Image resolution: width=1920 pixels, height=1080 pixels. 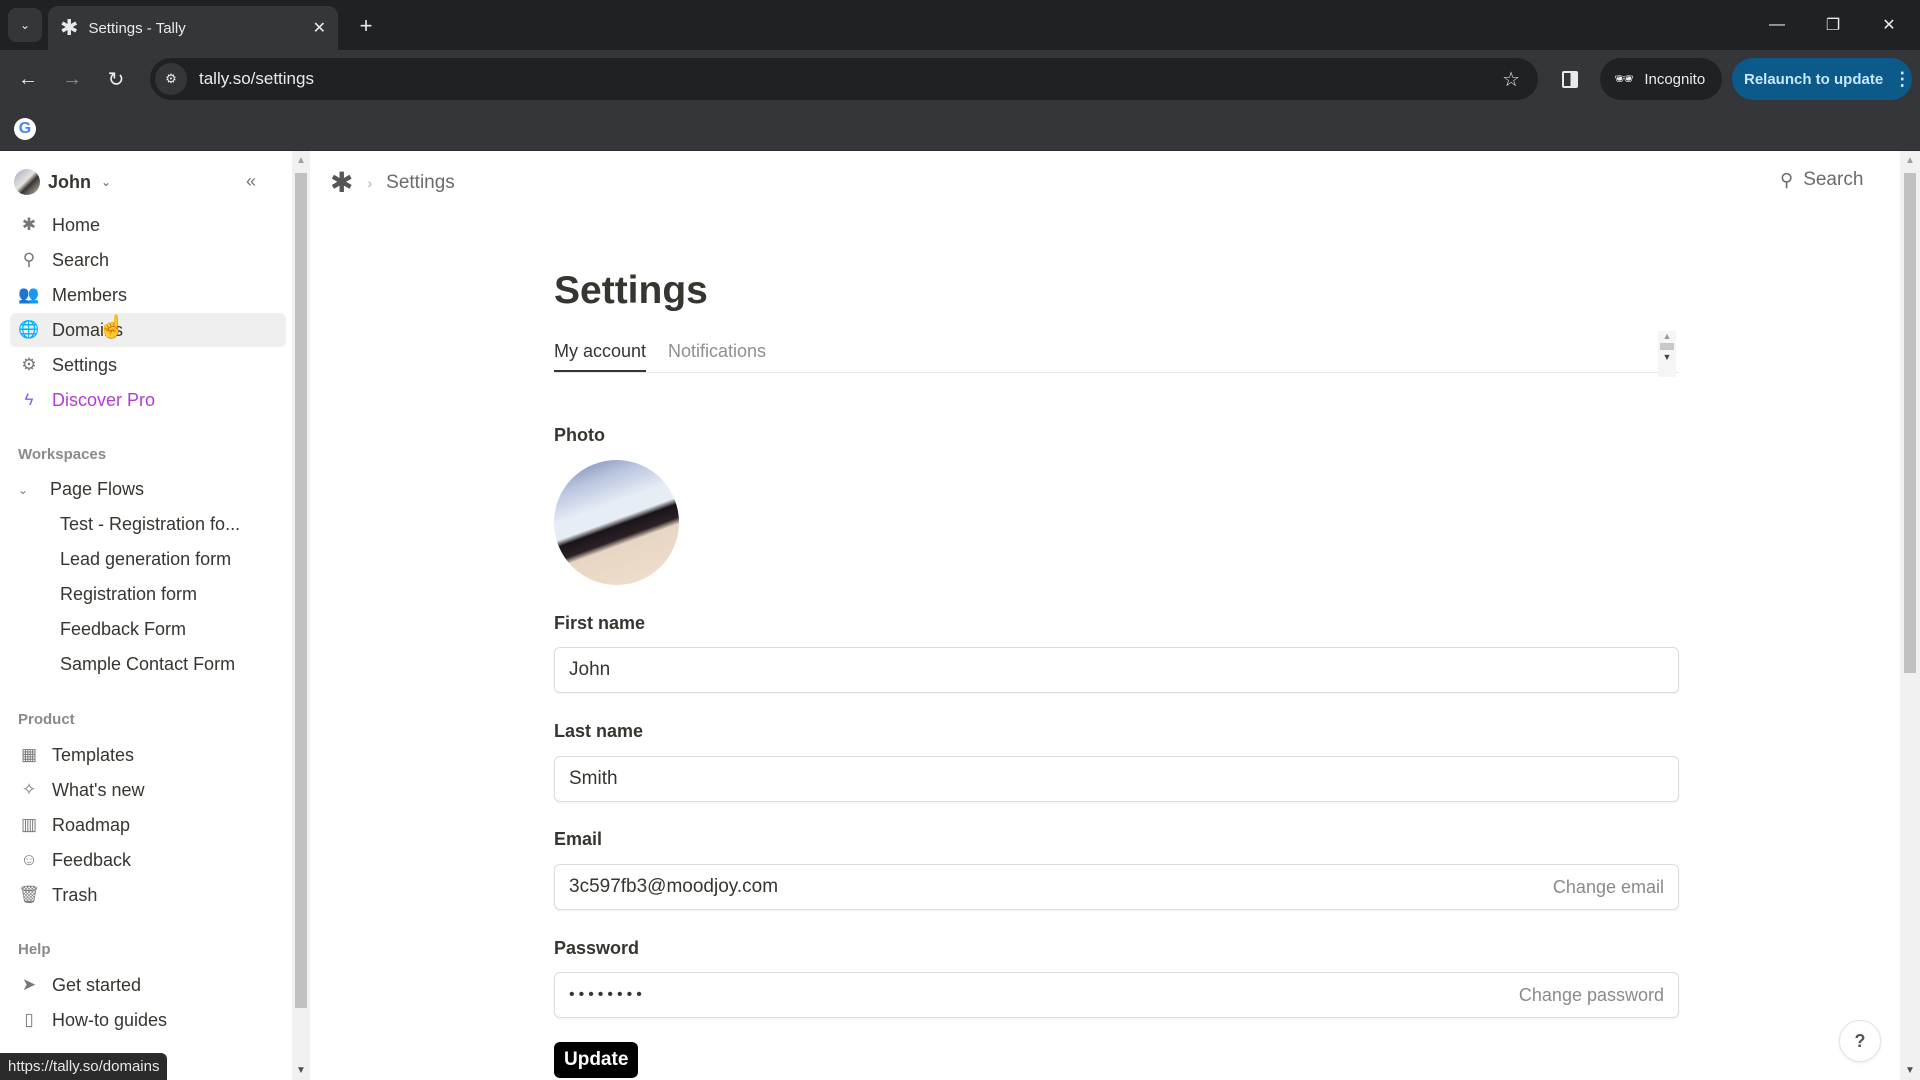 What do you see at coordinates (1044, 995) in the screenshot?
I see `password-value: ••••••••` at bounding box center [1044, 995].